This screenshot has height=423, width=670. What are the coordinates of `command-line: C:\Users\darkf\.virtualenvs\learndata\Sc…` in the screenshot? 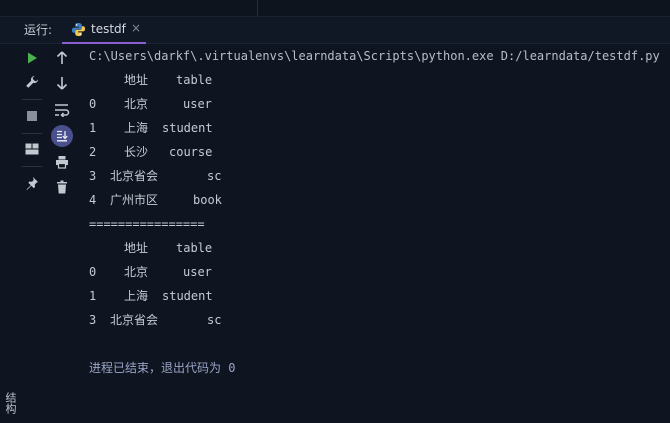 It's located at (374, 56).